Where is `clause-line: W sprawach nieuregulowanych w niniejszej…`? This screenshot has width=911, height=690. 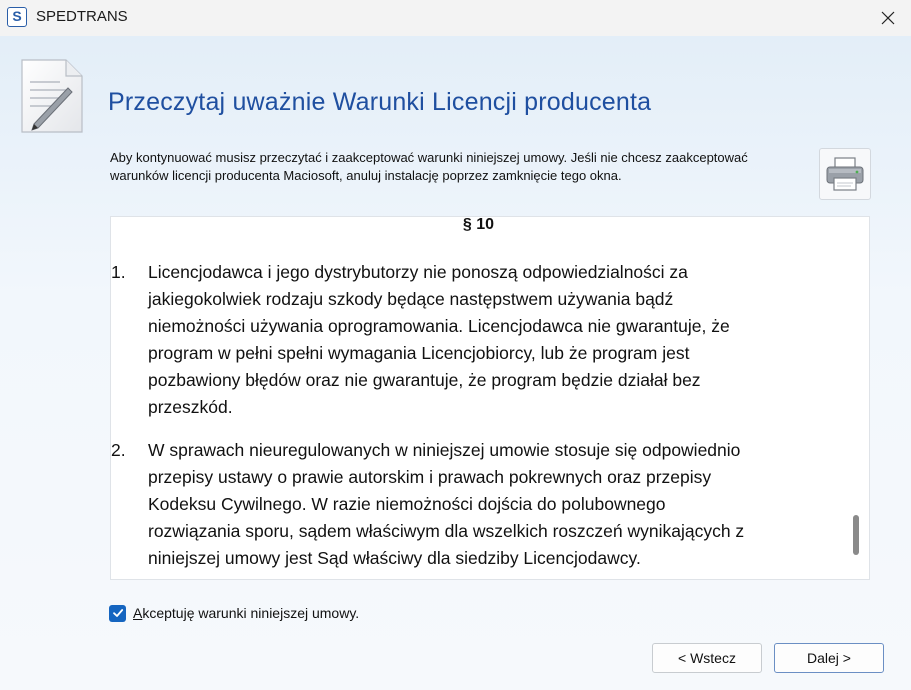
clause-line: W sprawach nieuregulowanych w niniejszej… is located at coordinates (444, 450).